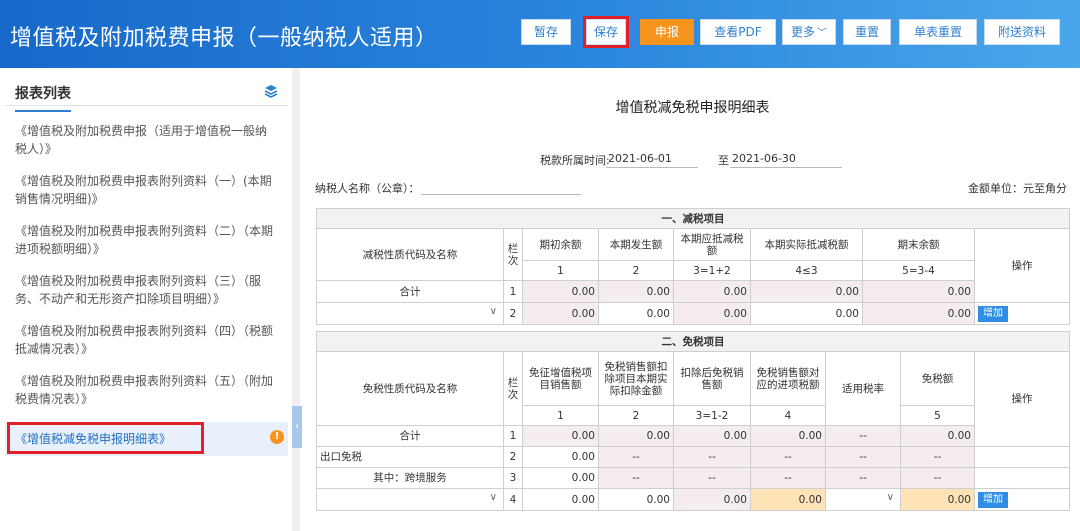 Image resolution: width=1080 pixels, height=531 pixels. What do you see at coordinates (802, 32) in the screenshot?
I see `more-label: 更多` at bounding box center [802, 32].